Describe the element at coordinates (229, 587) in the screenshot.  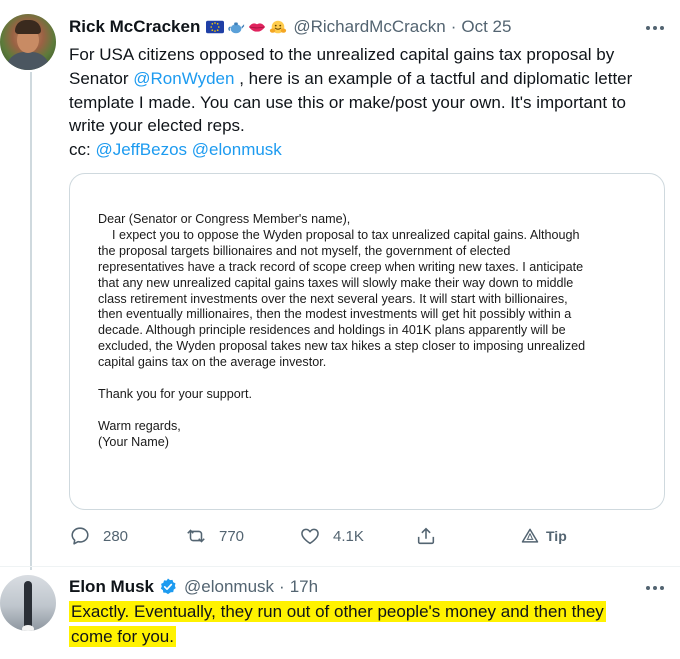
I see `author-handle: @elonmusk` at that location.